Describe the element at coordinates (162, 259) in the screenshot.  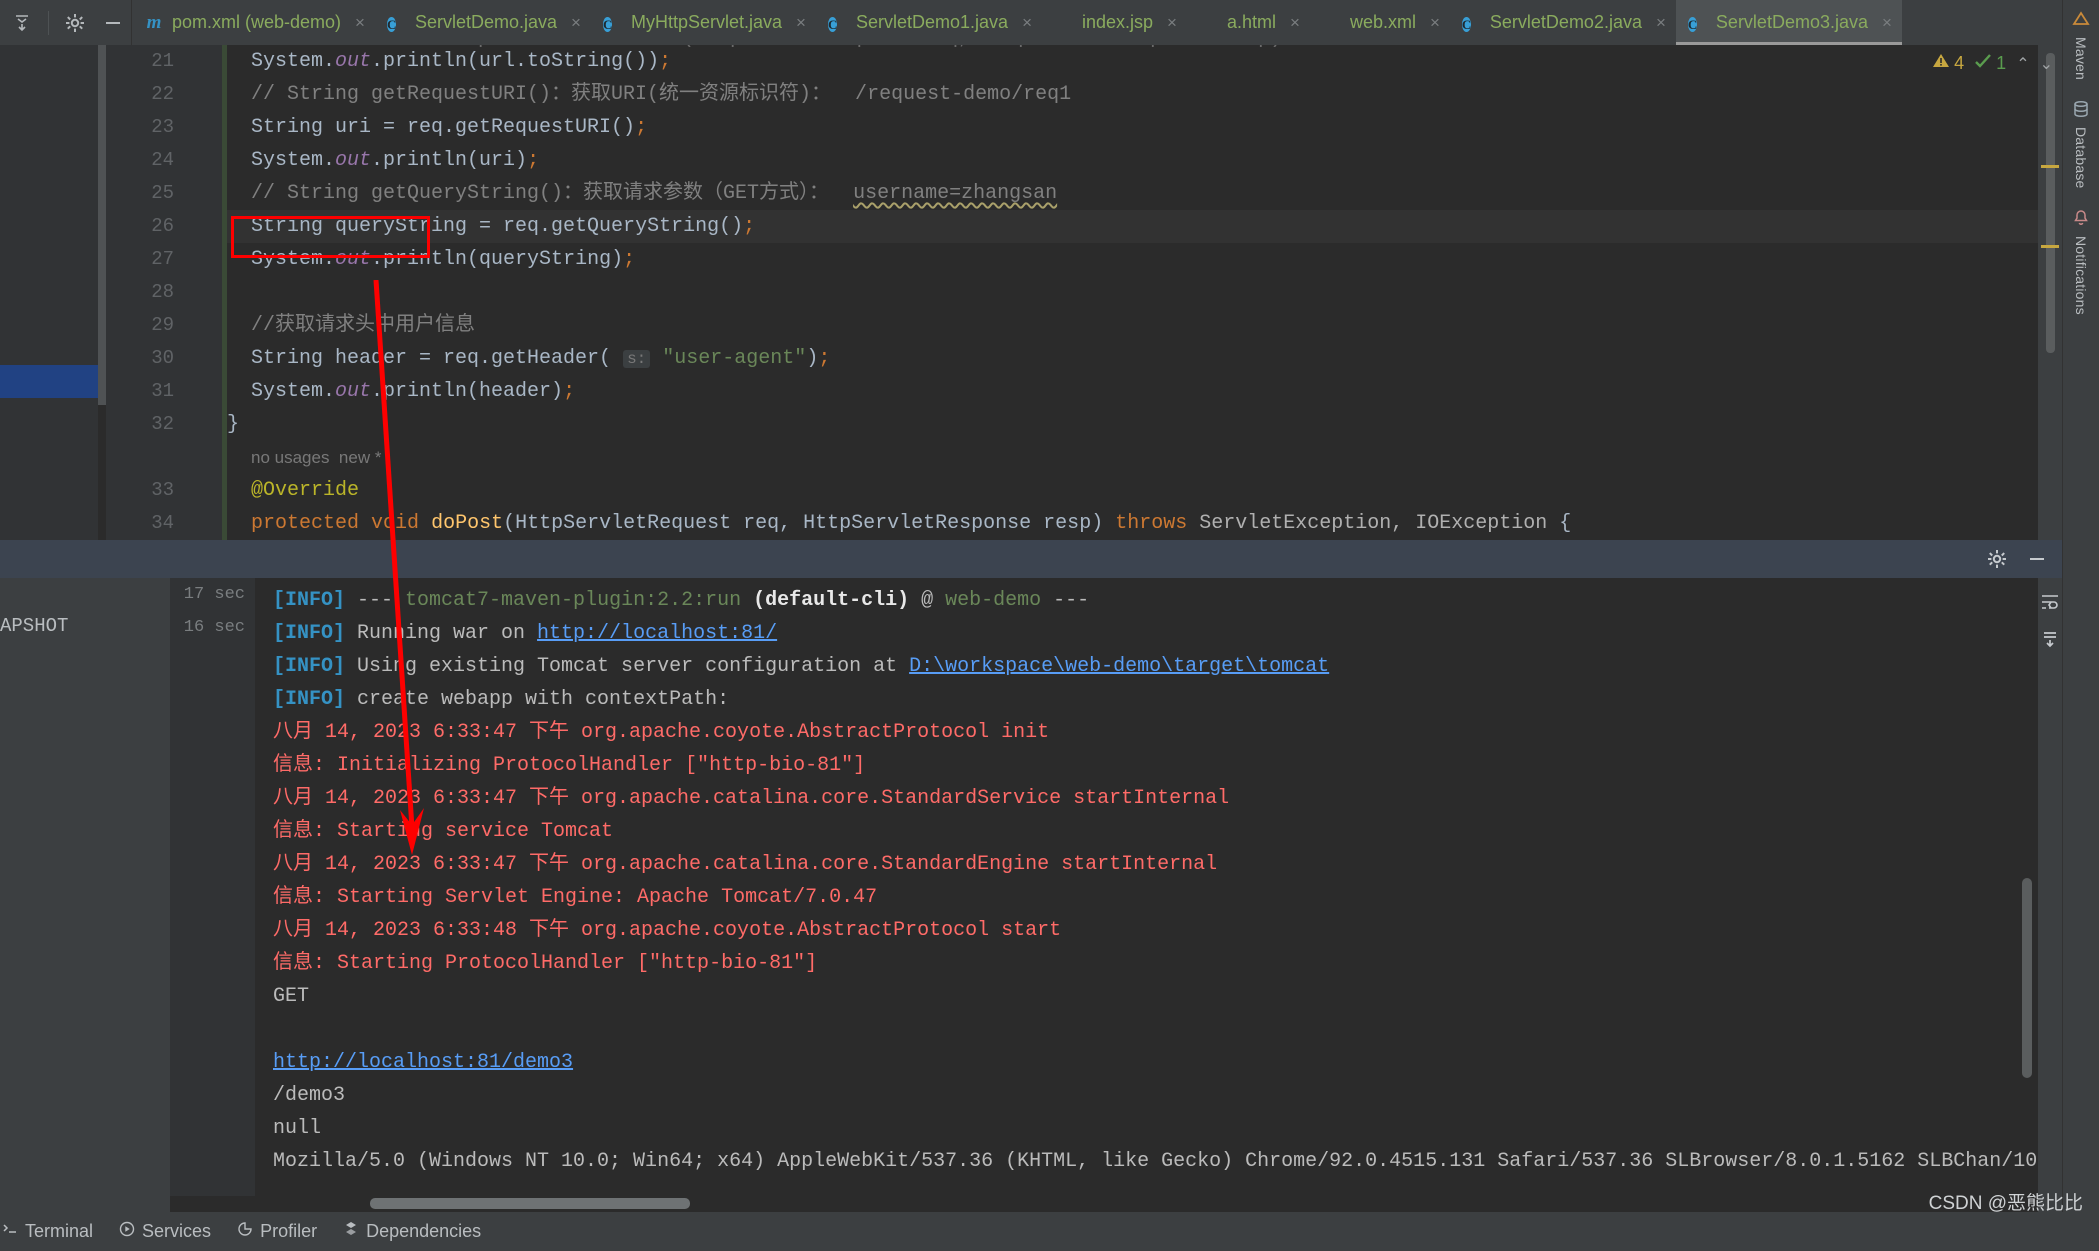
I see `line-number: 27` at that location.